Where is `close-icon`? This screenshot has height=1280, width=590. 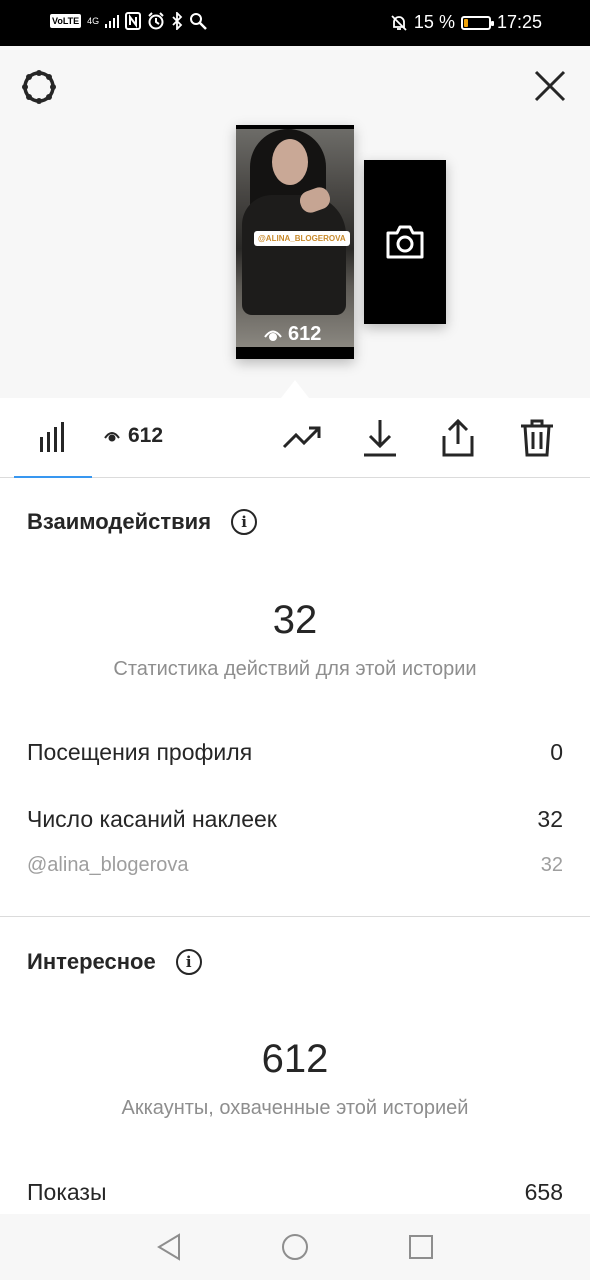
close-icon is located at coordinates (550, 86).